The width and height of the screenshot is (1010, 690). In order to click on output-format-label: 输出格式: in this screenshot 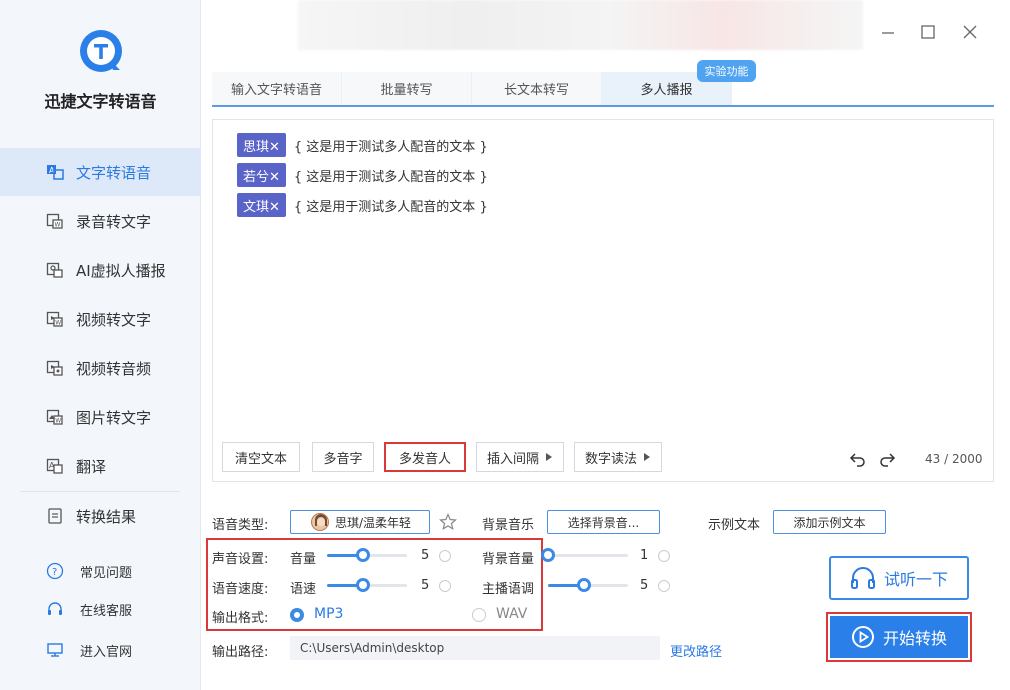, I will do `click(240, 618)`.